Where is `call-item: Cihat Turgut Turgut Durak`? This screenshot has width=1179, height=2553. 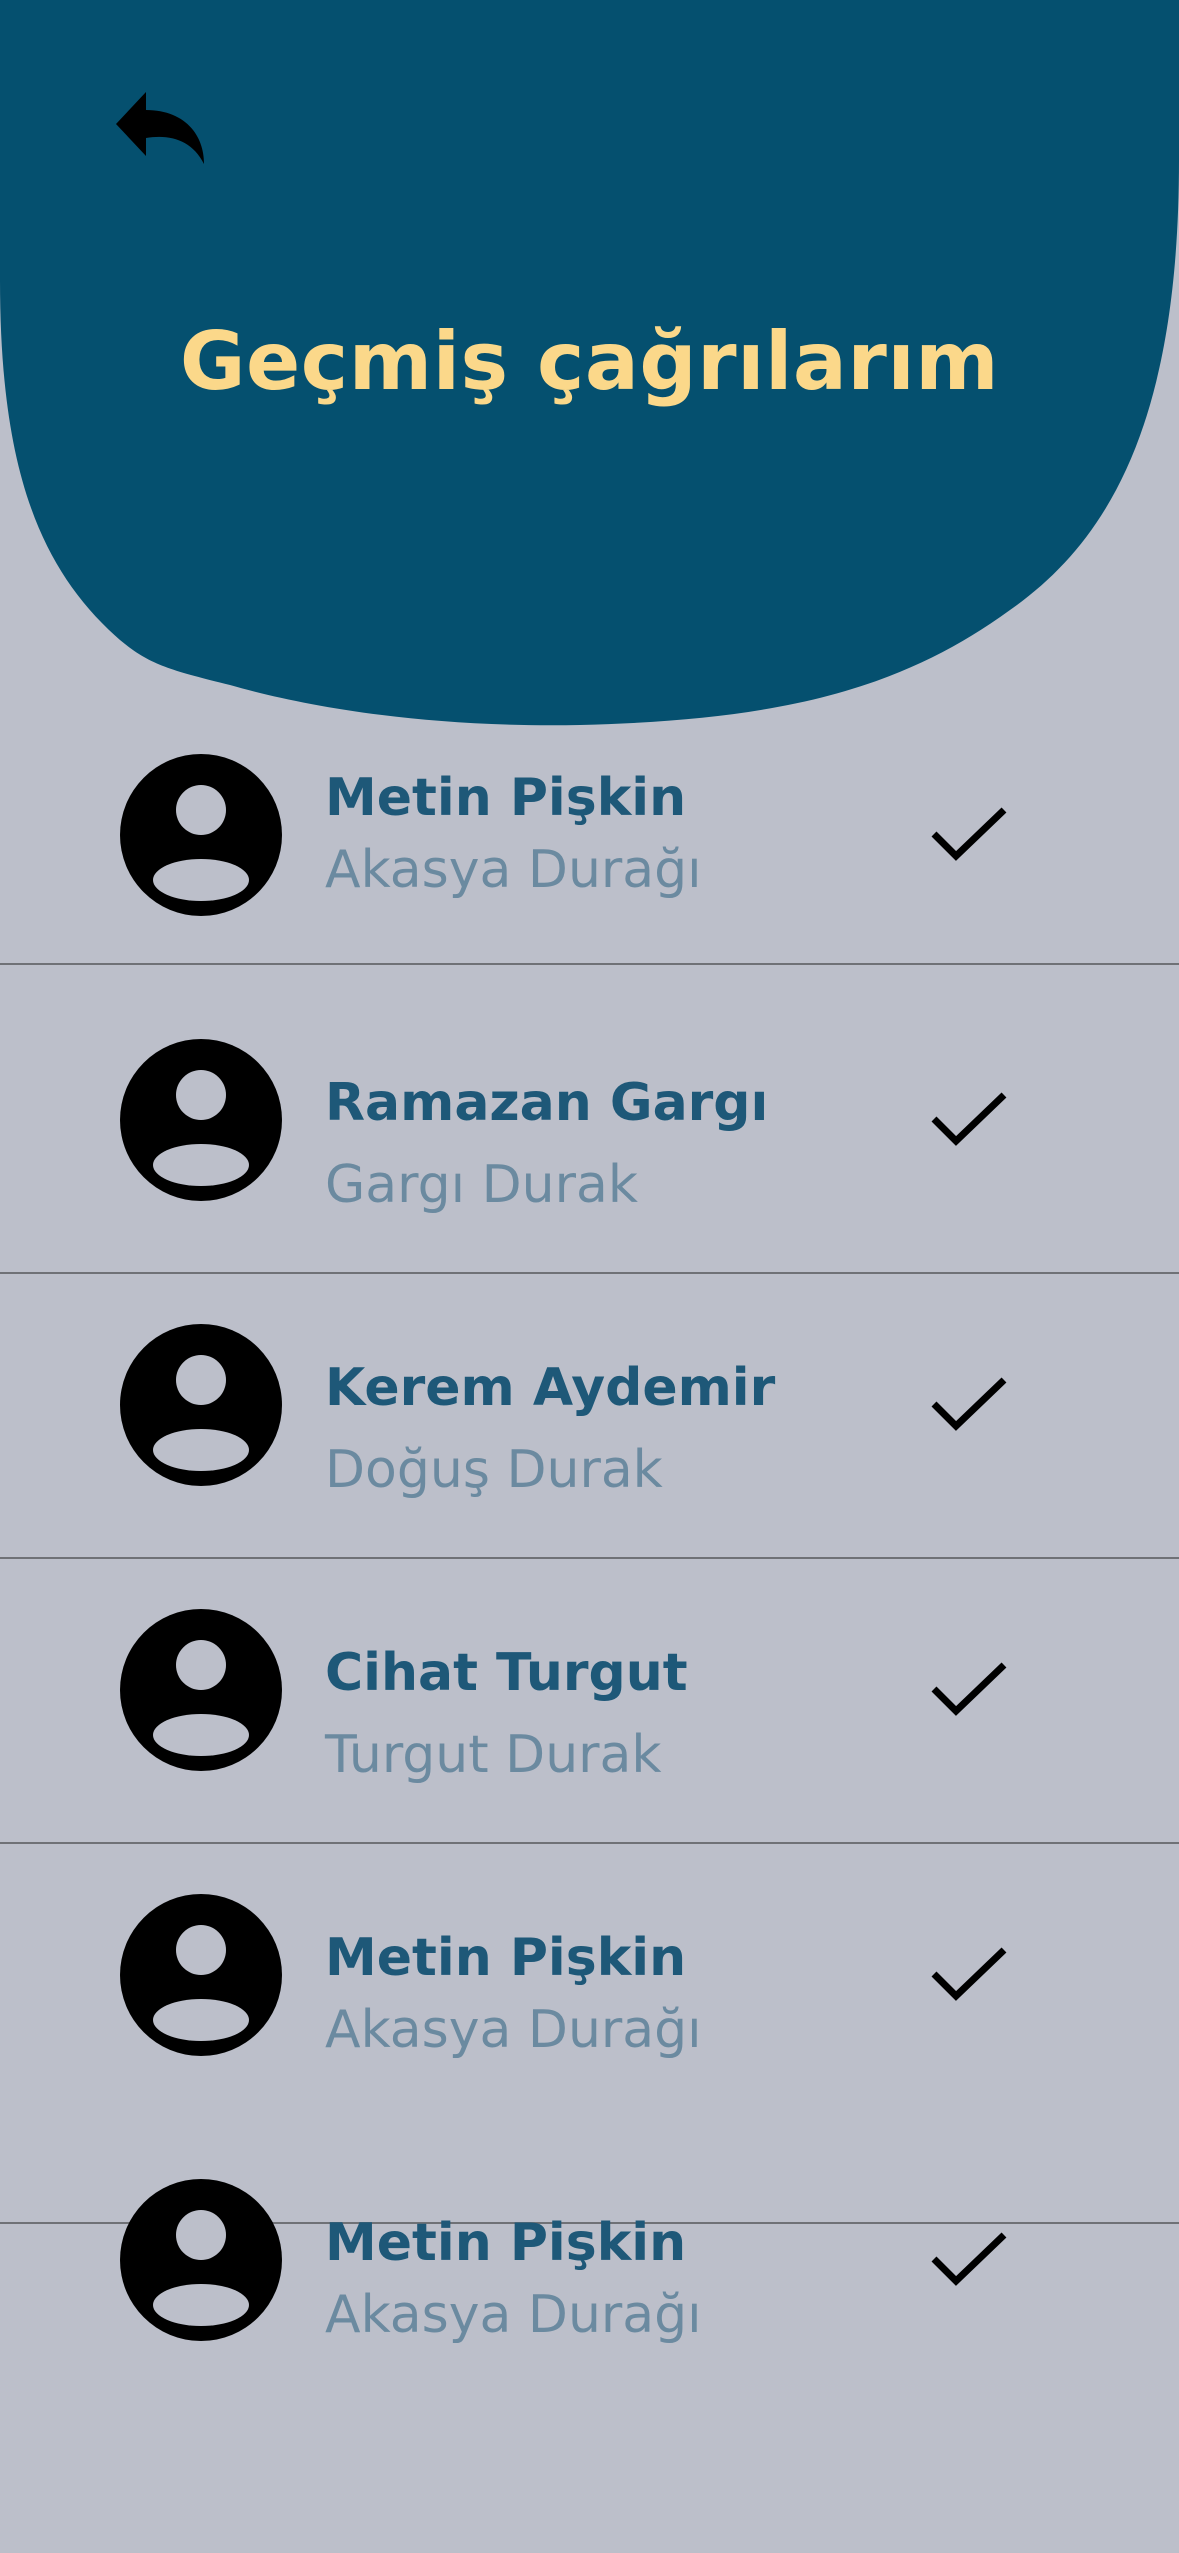 call-item: Cihat Turgut Turgut Durak is located at coordinates (589, 1695).